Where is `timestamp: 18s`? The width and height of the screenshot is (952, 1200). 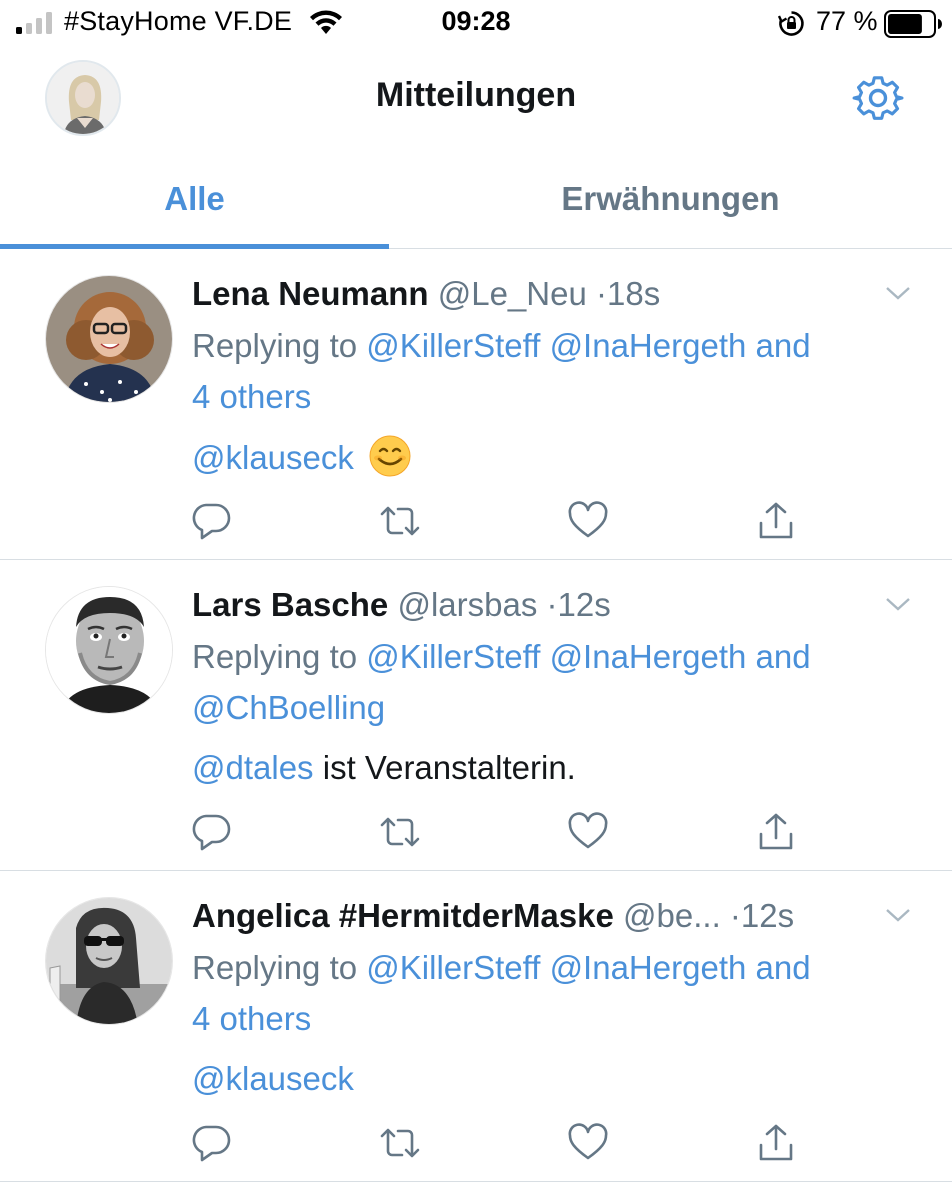
timestamp: 18s is located at coordinates (634, 293).